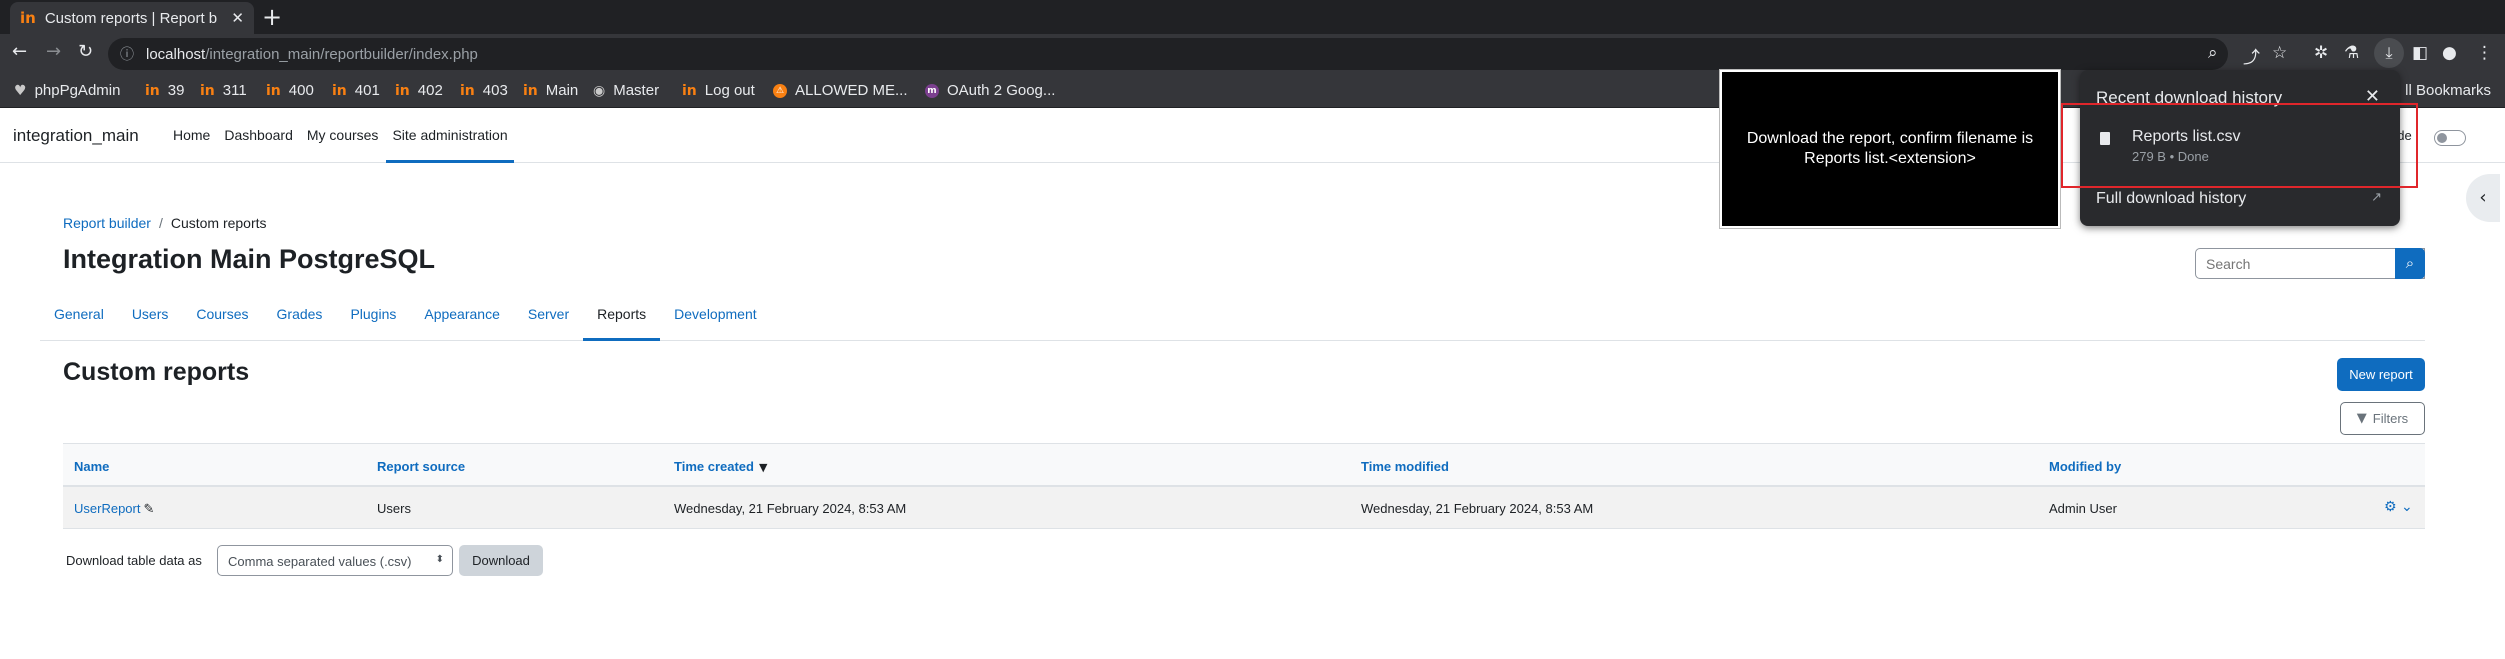  Describe the element at coordinates (20, 90) in the screenshot. I see `heart-icon: ♥` at that location.